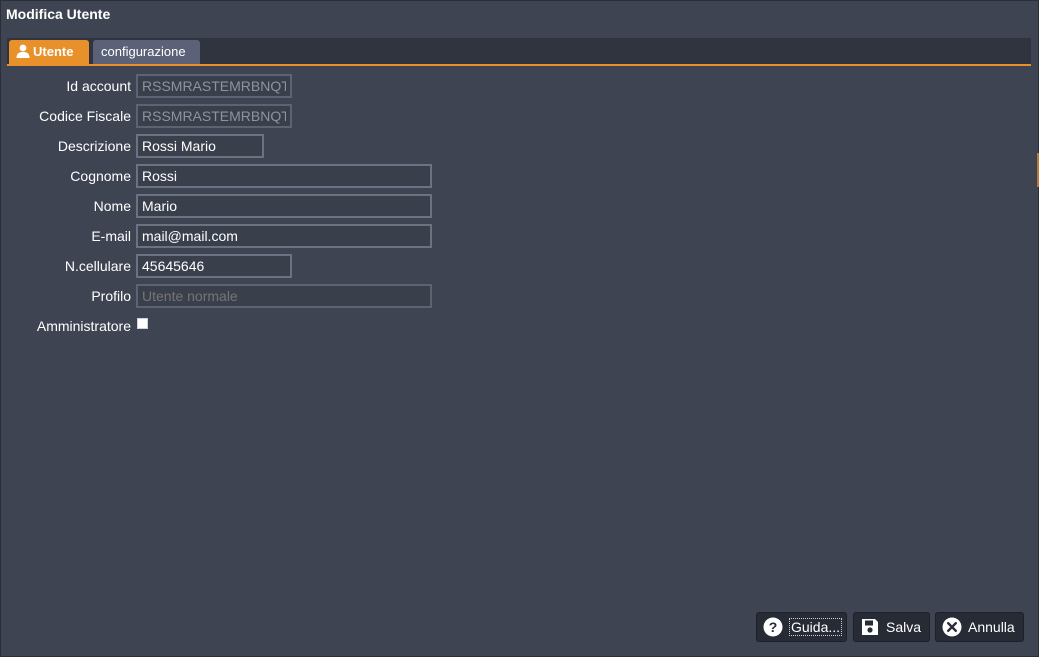 The image size is (1039, 657). I want to click on row-nome: Nome, so click(221, 206).